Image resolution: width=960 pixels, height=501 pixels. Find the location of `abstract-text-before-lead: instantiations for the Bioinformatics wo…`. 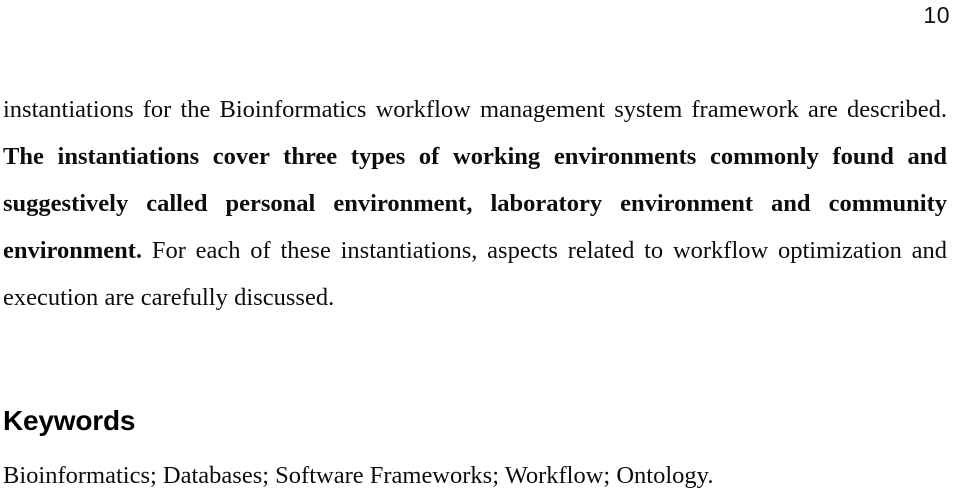

abstract-text-before-lead: instantiations for the Bioinformatics wo… is located at coordinates (475, 109).